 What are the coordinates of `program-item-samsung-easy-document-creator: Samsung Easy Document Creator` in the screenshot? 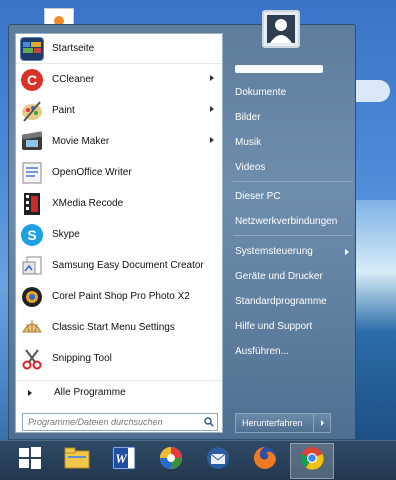 It's located at (119, 265).